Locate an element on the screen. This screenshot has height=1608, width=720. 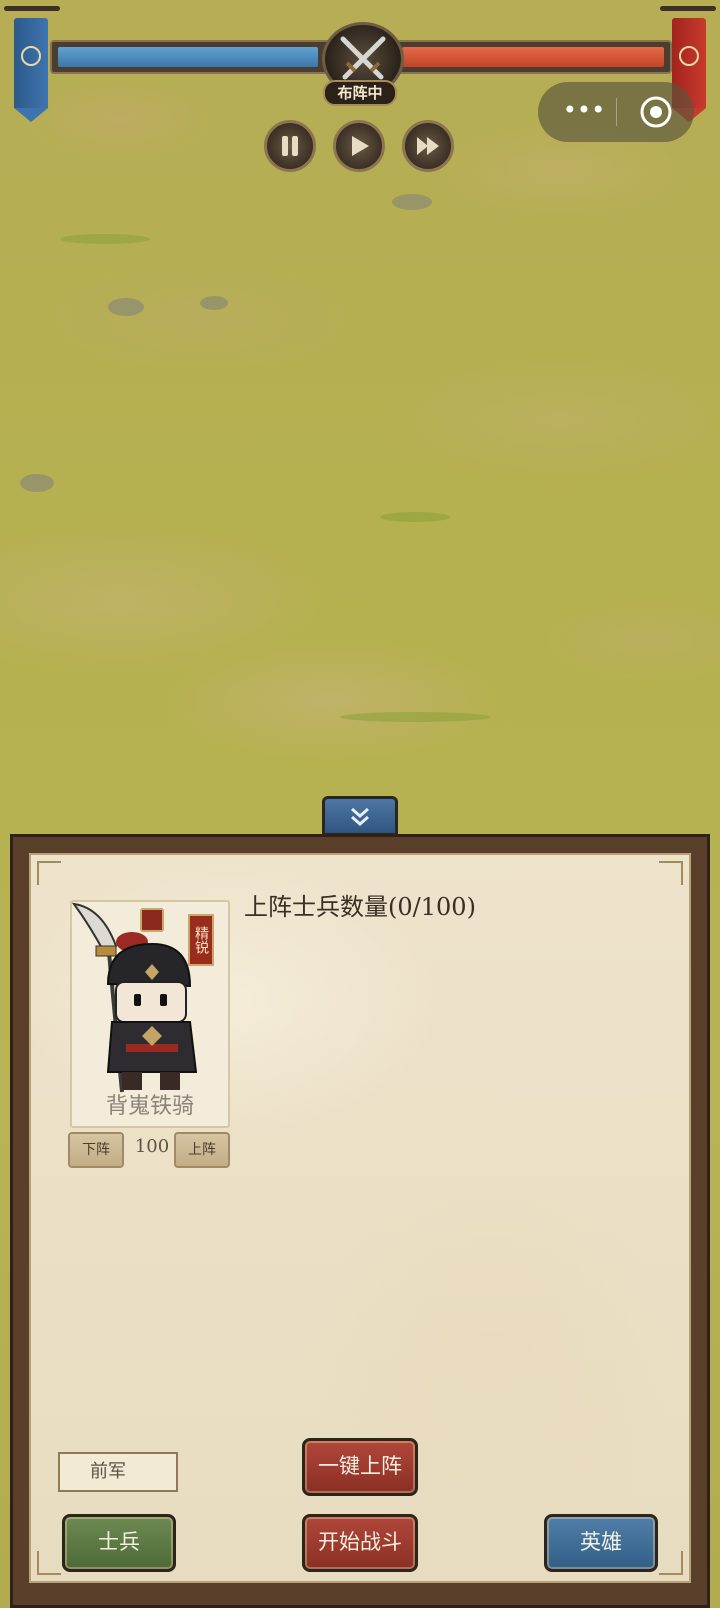
unit-card: 精锐 背嵬铁骑 is located at coordinates (150, 1014).